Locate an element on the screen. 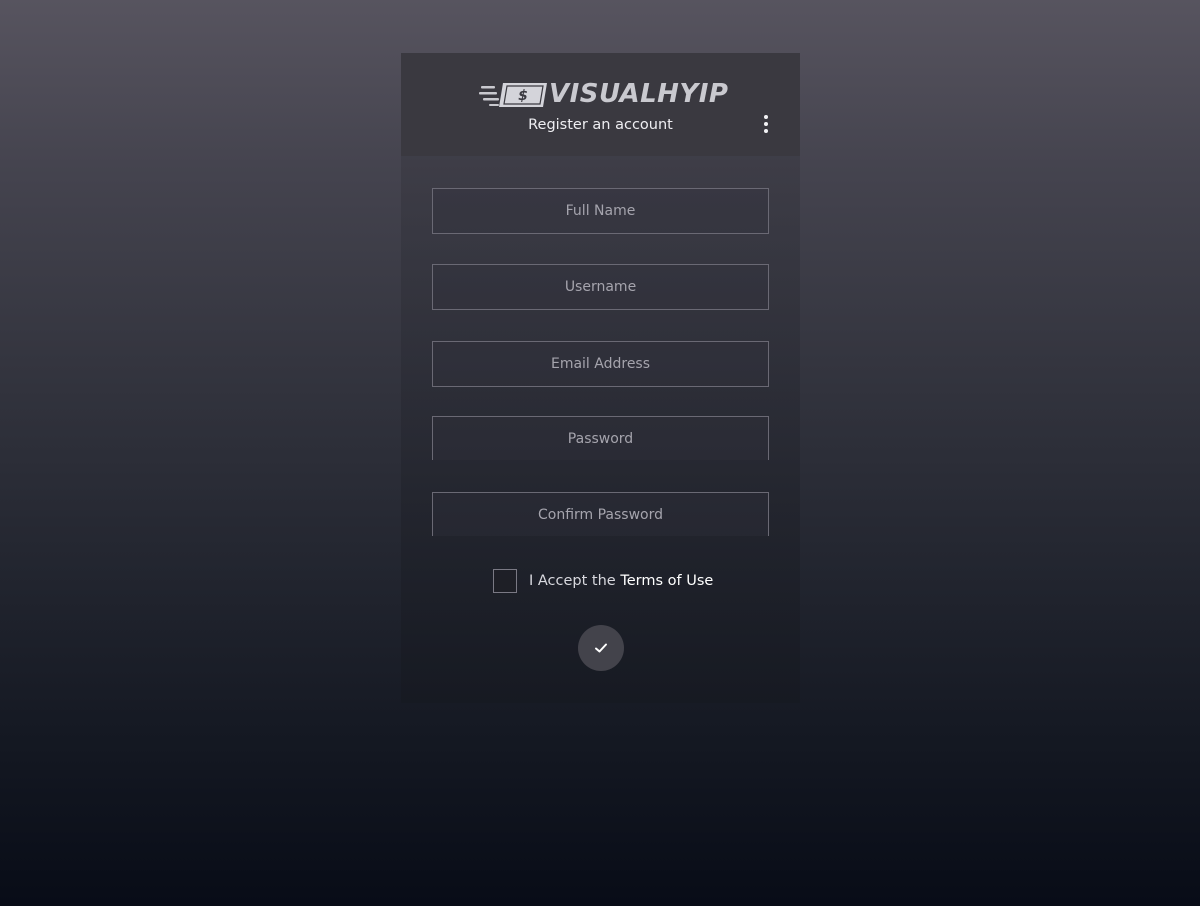  terms-label: I Accept the Terms of Use is located at coordinates (621, 581).